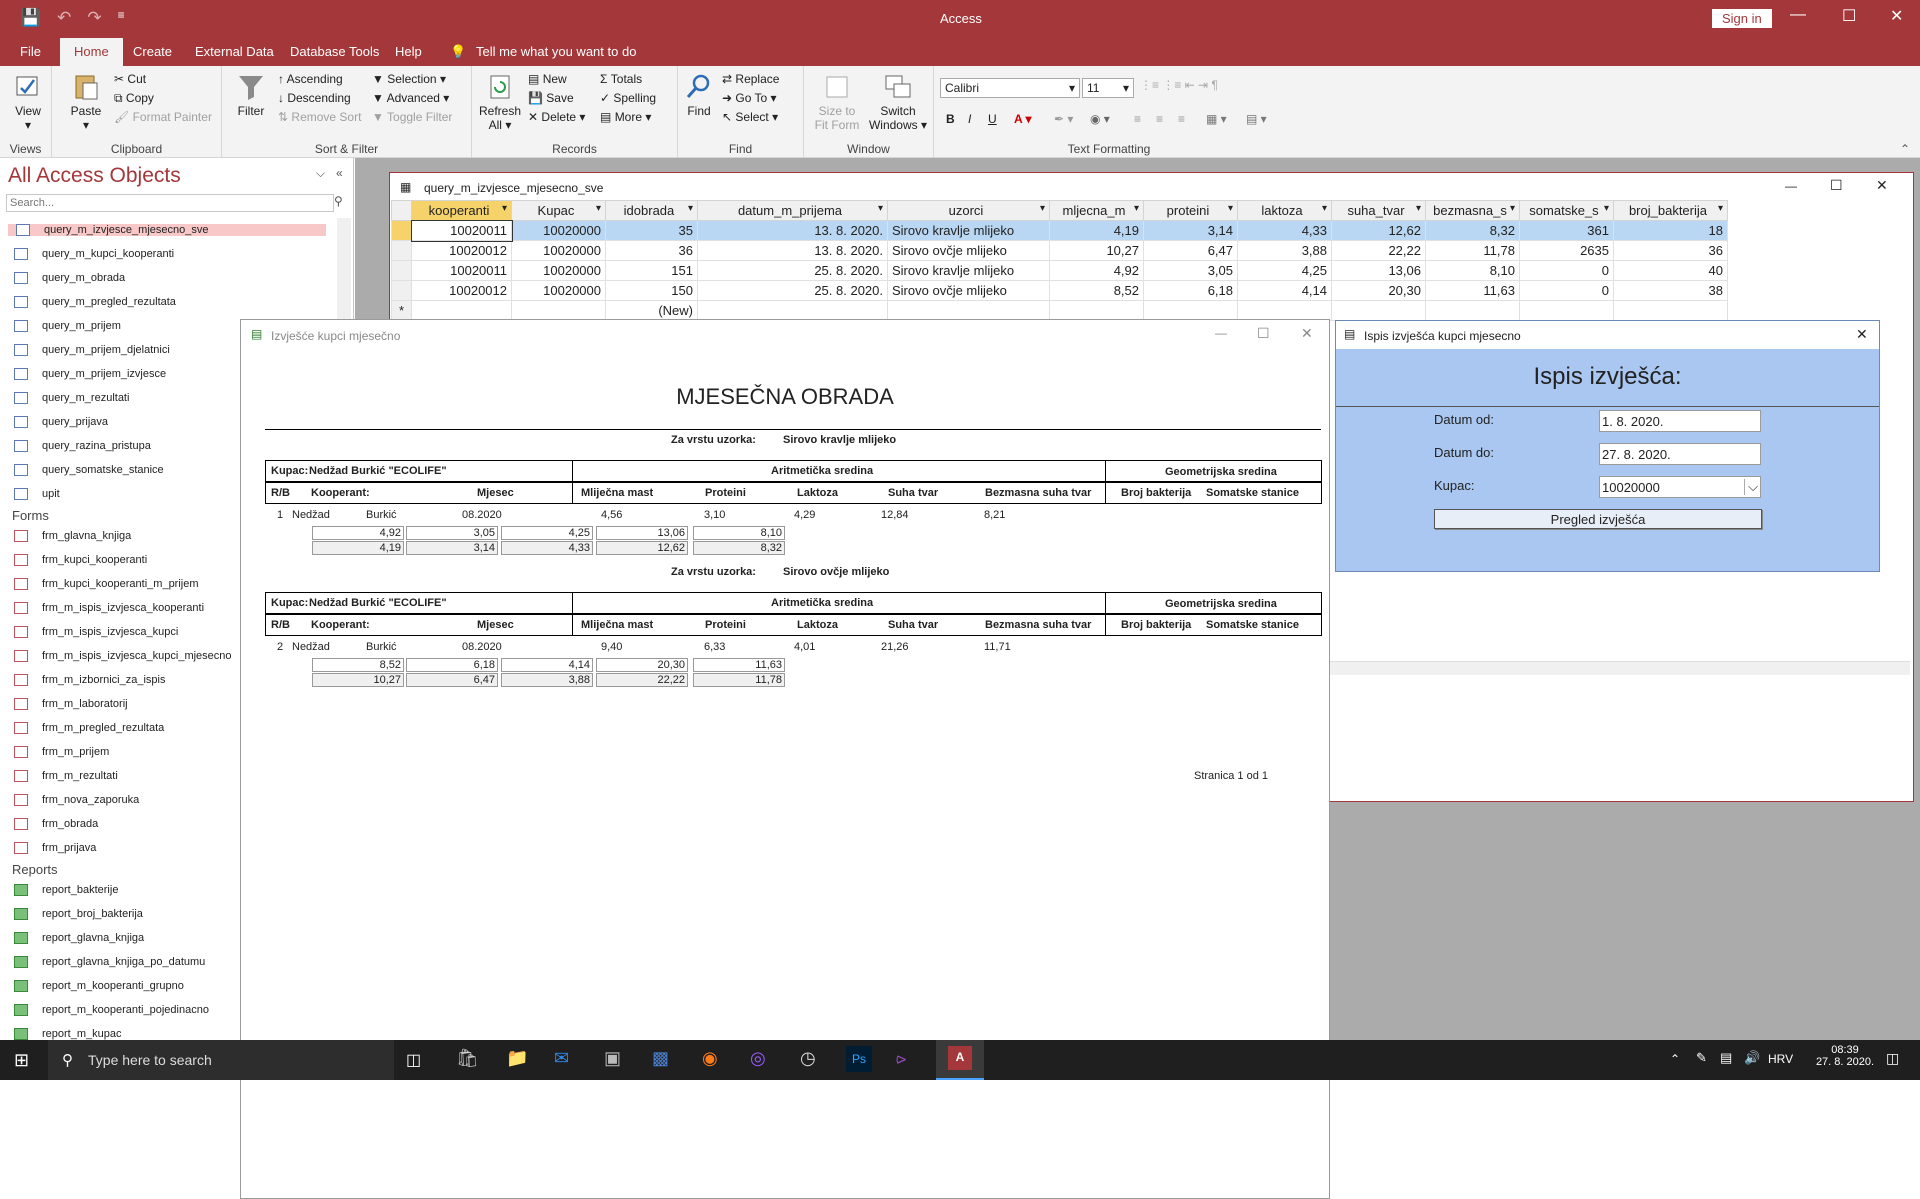 This screenshot has height=1199, width=1920. What do you see at coordinates (750, 117) in the screenshot?
I see `select-button: ↖ Select ▾` at bounding box center [750, 117].